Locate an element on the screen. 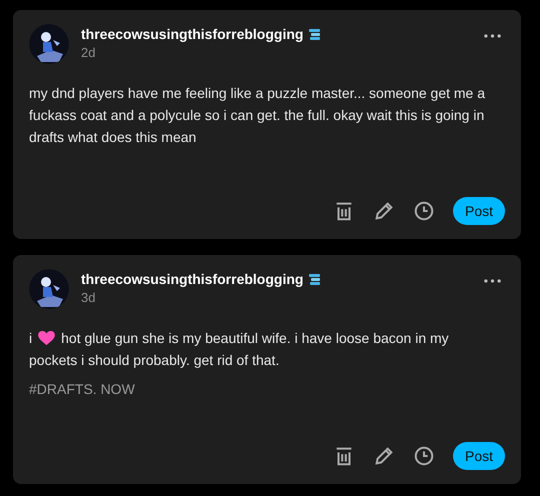  heart-icon is located at coordinates (47, 338).